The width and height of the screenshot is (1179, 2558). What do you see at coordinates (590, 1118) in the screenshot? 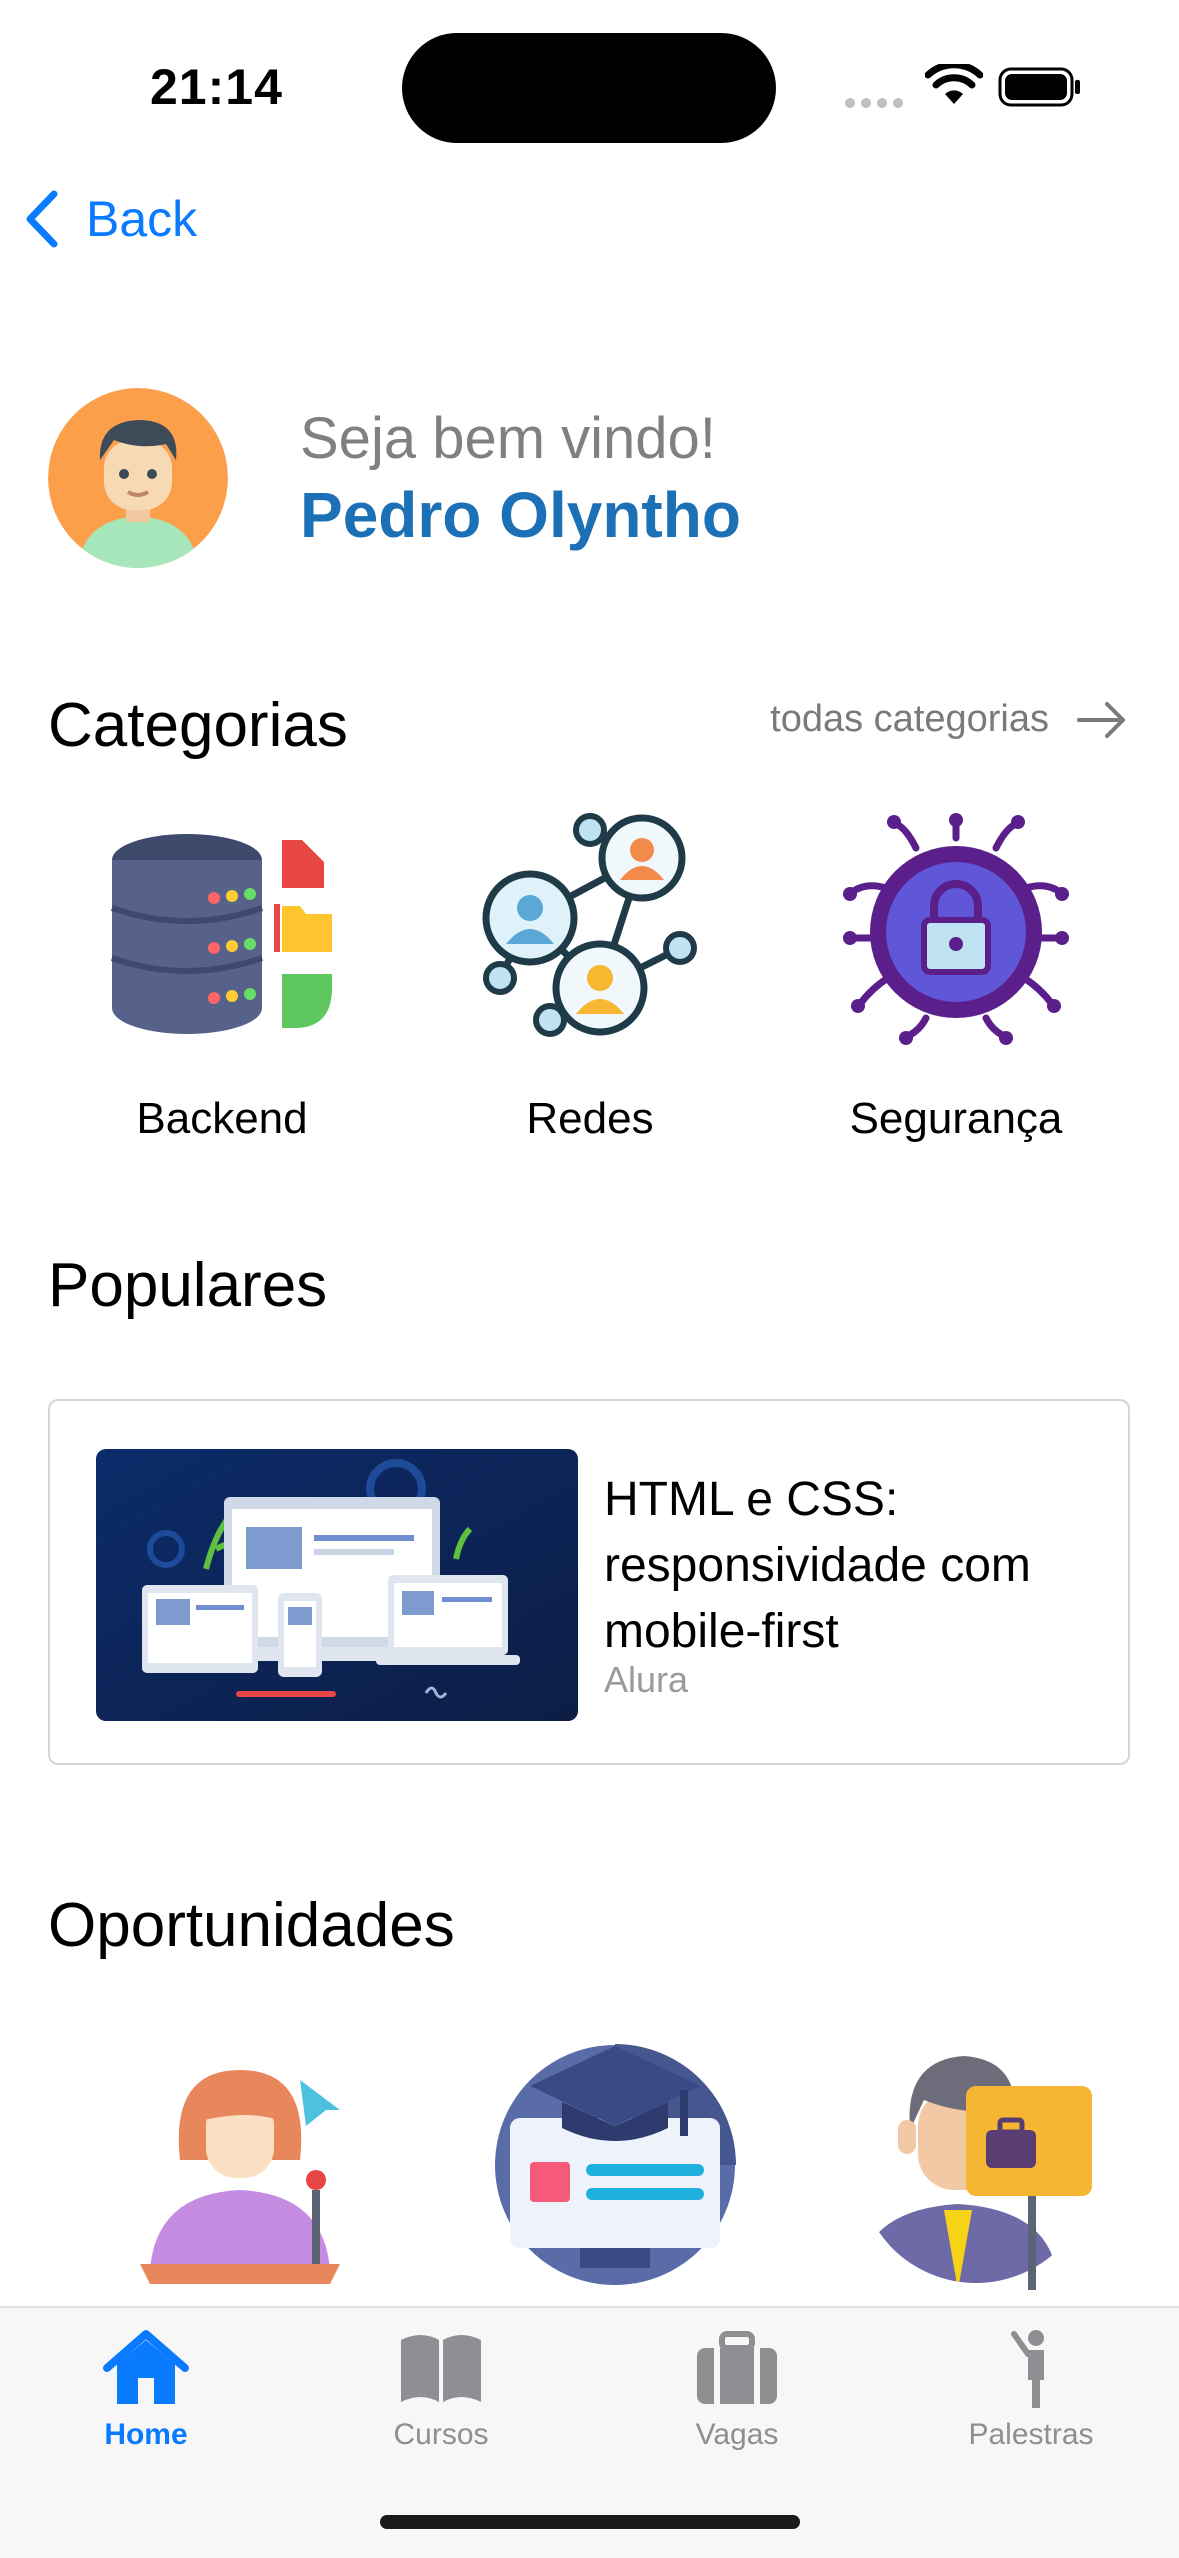
I see `category-label: Redes` at bounding box center [590, 1118].